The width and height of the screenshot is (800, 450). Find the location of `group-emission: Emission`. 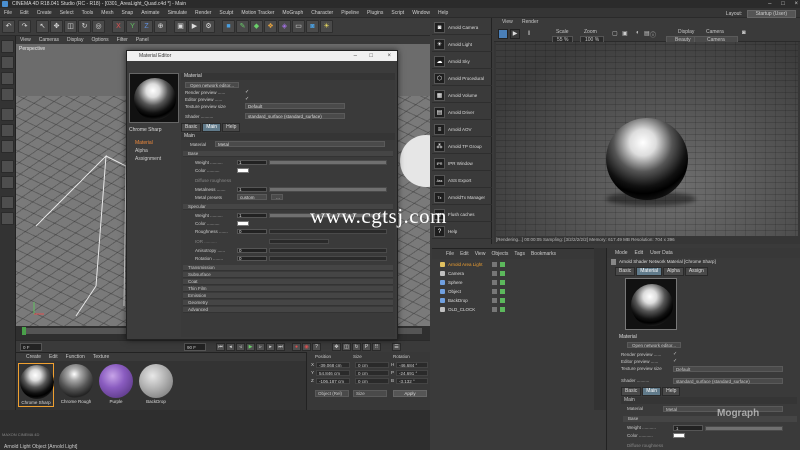

group-emission: Emission is located at coordinates (288, 296).